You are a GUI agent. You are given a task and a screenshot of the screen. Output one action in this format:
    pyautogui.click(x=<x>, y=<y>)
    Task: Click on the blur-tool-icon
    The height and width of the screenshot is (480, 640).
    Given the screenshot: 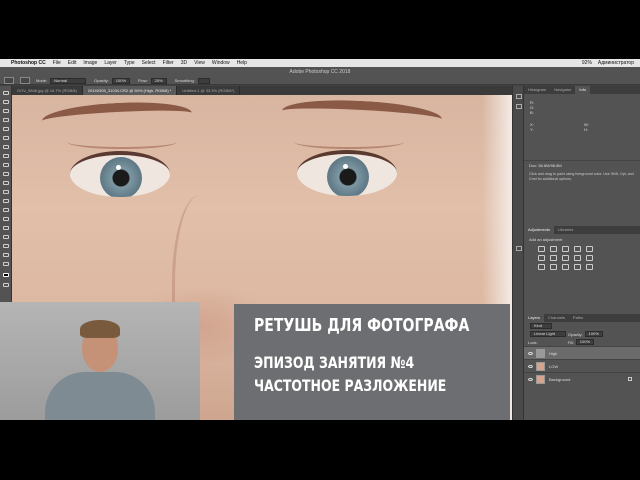 What is the action you would take?
    pyautogui.click(x=6, y=201)
    